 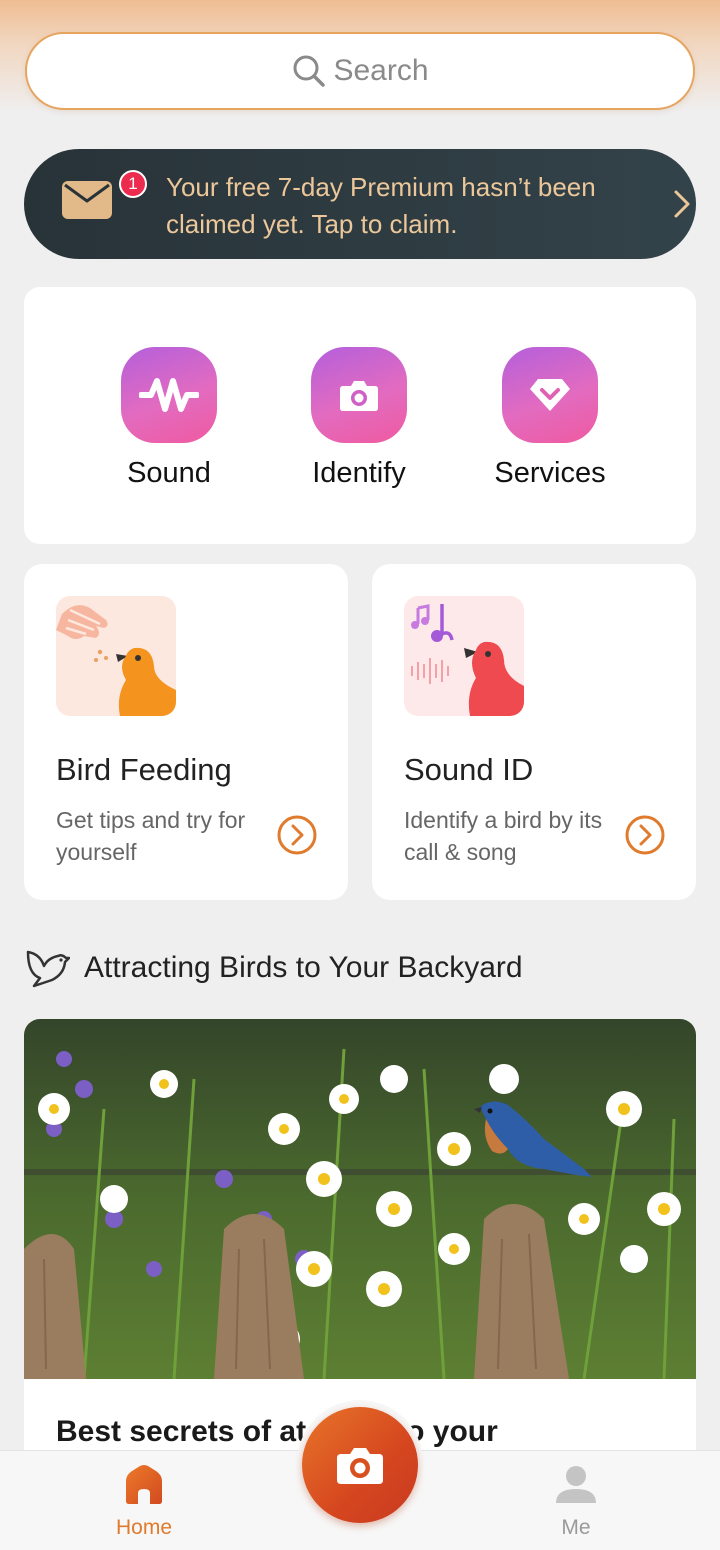 I want to click on quick-action-services: Services, so click(x=550, y=418).